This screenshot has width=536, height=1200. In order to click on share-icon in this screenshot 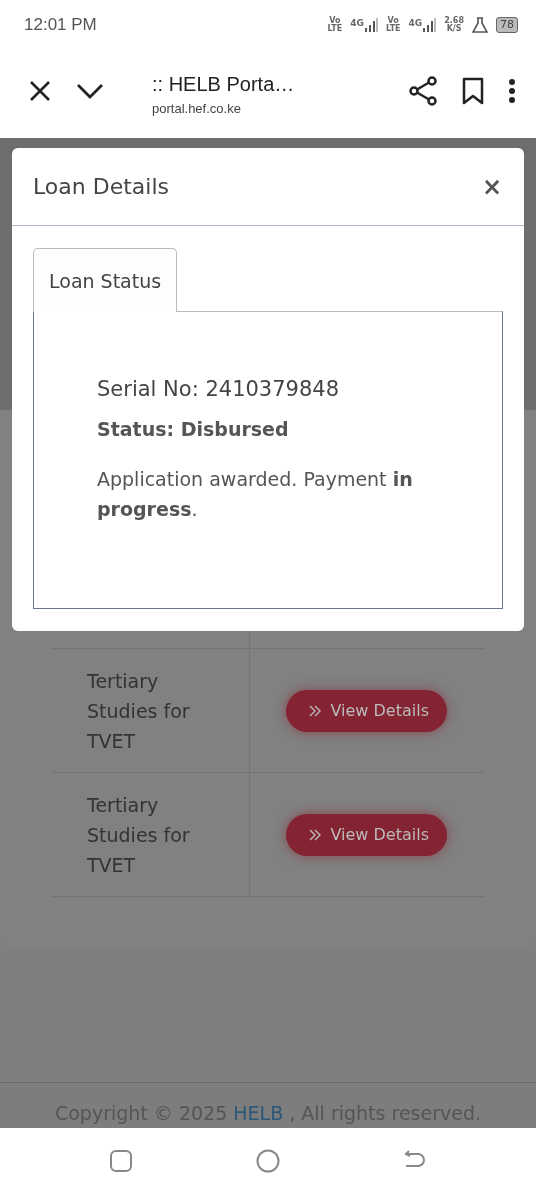, I will do `click(423, 90)`.